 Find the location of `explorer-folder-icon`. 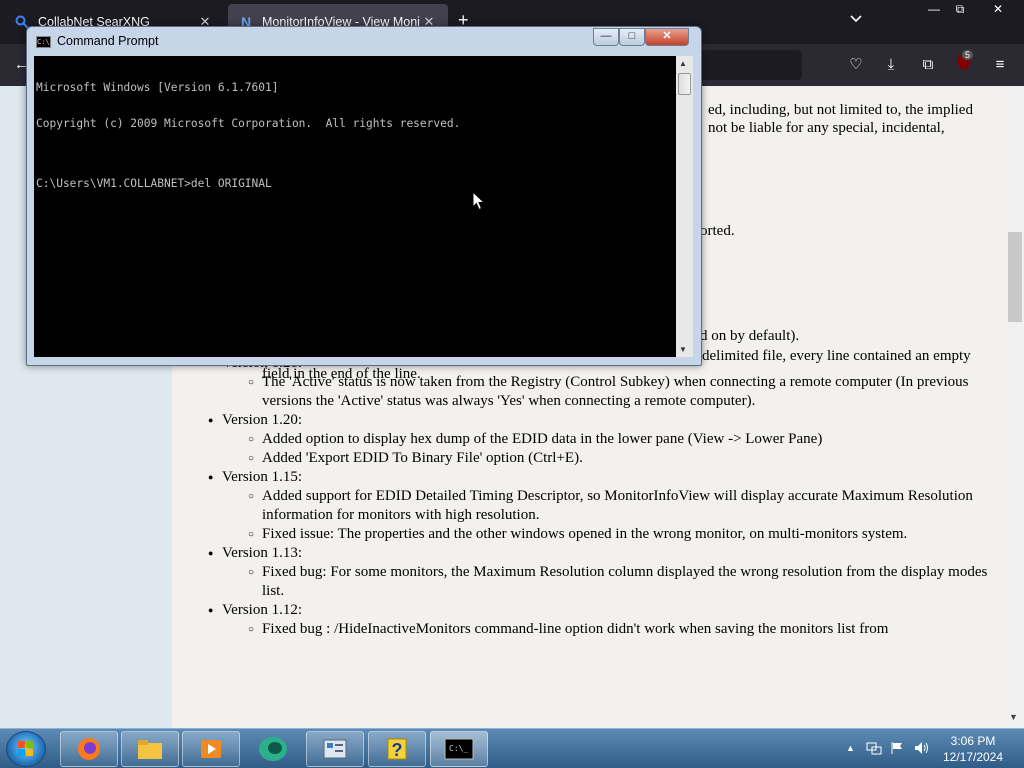

explorer-folder-icon is located at coordinates (150, 749).